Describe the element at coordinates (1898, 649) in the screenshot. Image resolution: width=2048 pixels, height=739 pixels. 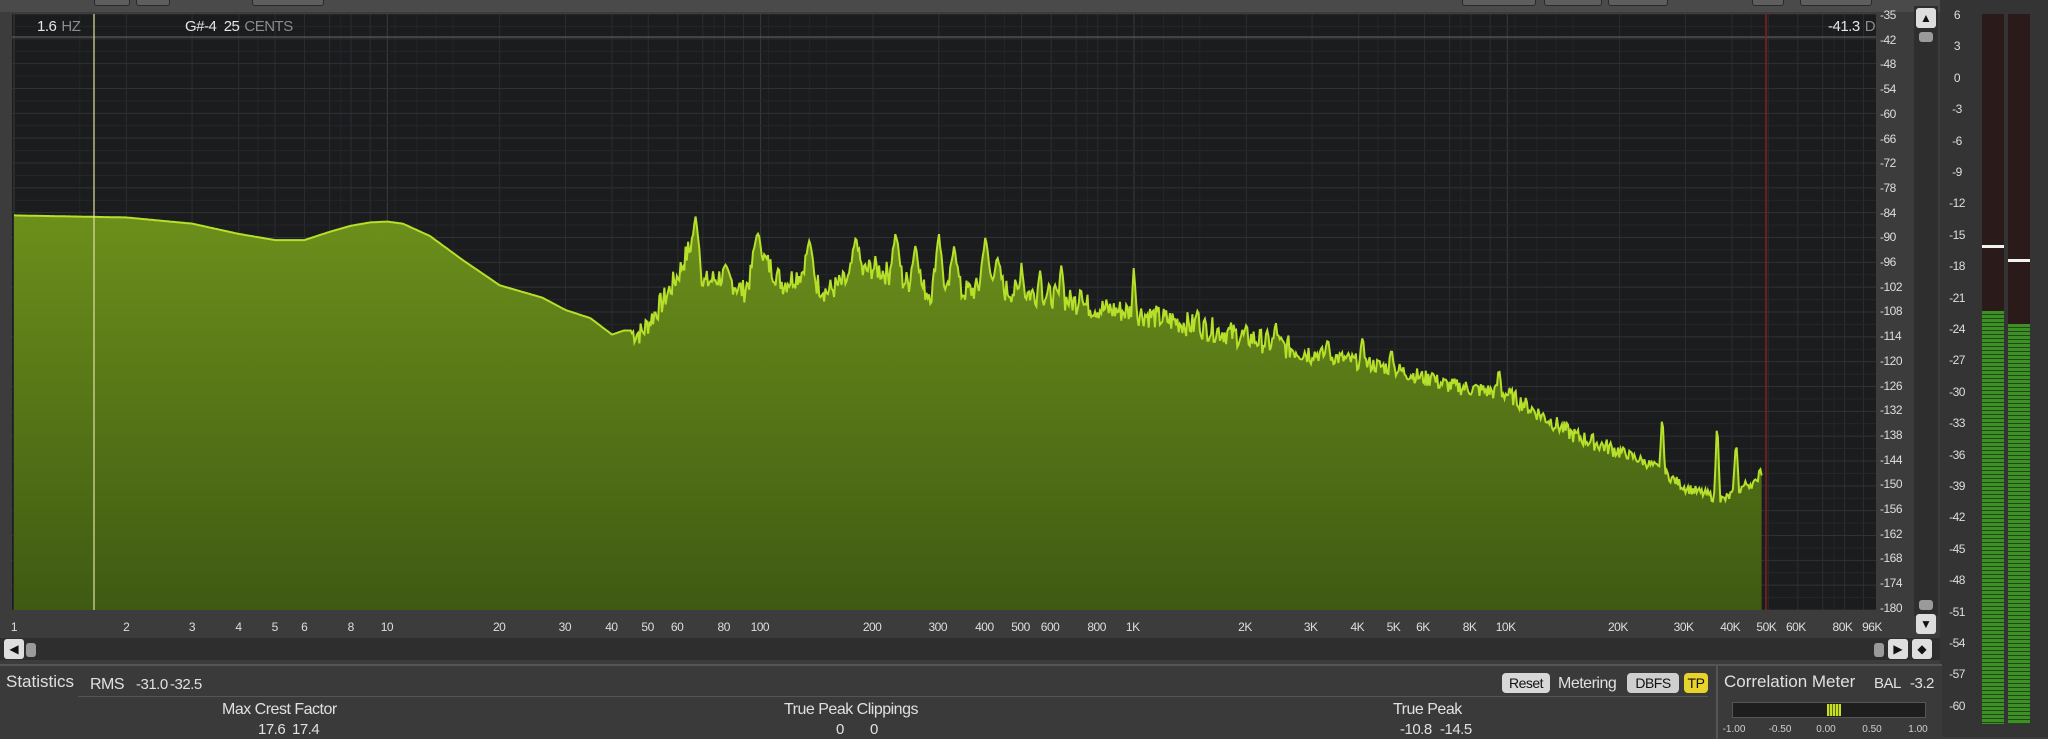
I see `scroll-right-icon: ▶` at that location.